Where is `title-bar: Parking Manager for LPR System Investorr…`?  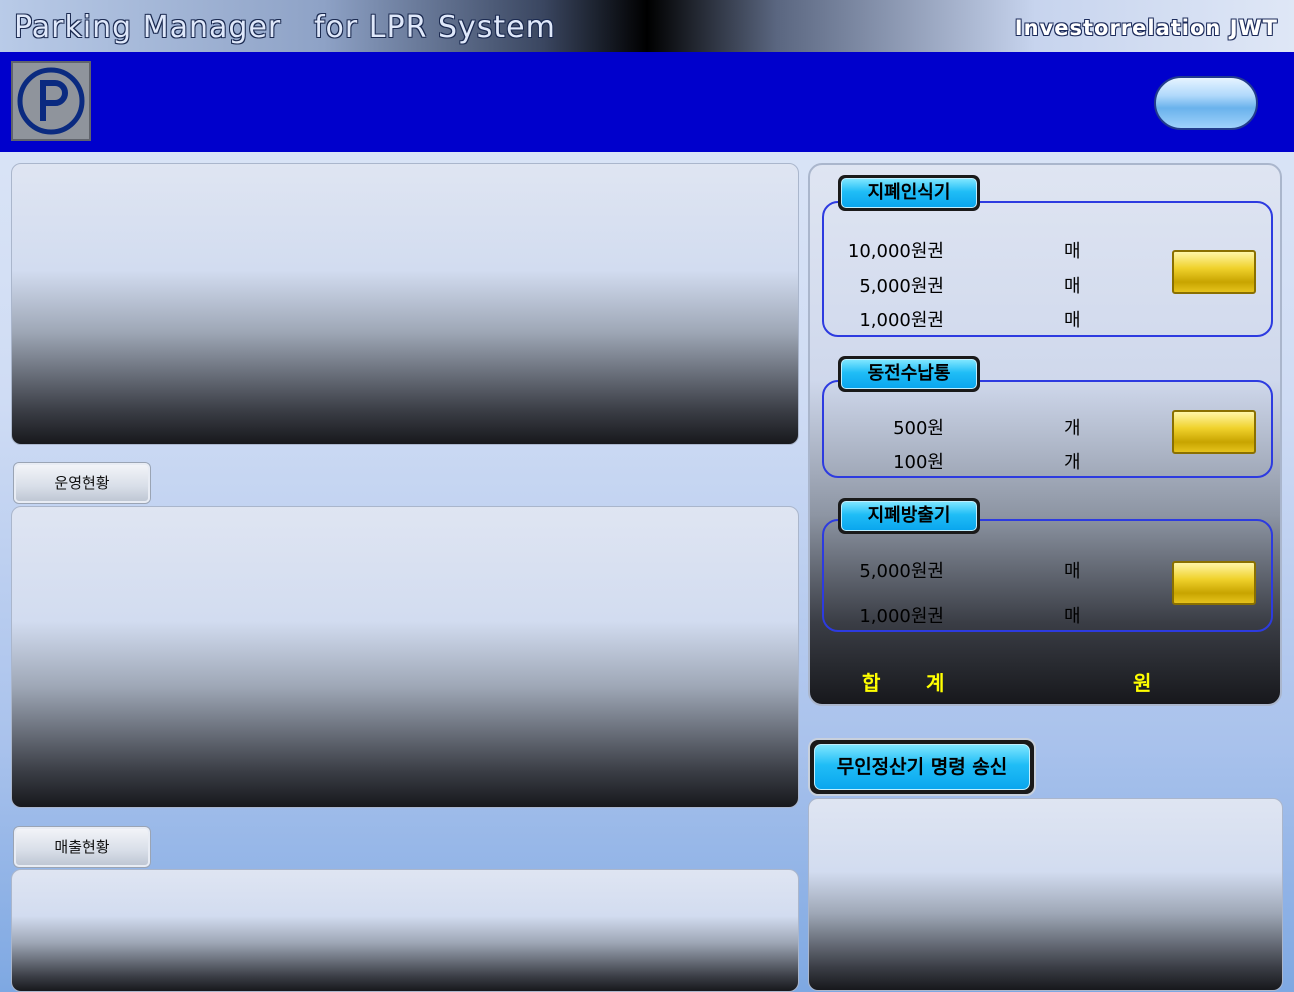
title-bar: Parking Manager for LPR System Investorr… is located at coordinates (647, 26).